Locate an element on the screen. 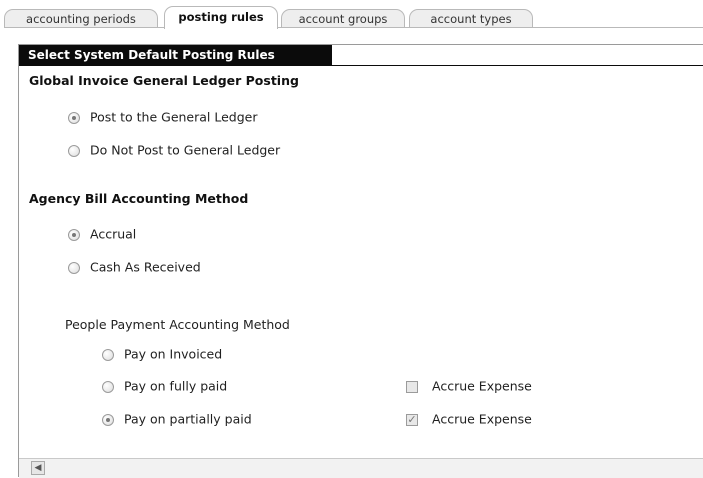  post-to-ledger-option: Post to the General Ledger is located at coordinates (163, 117).